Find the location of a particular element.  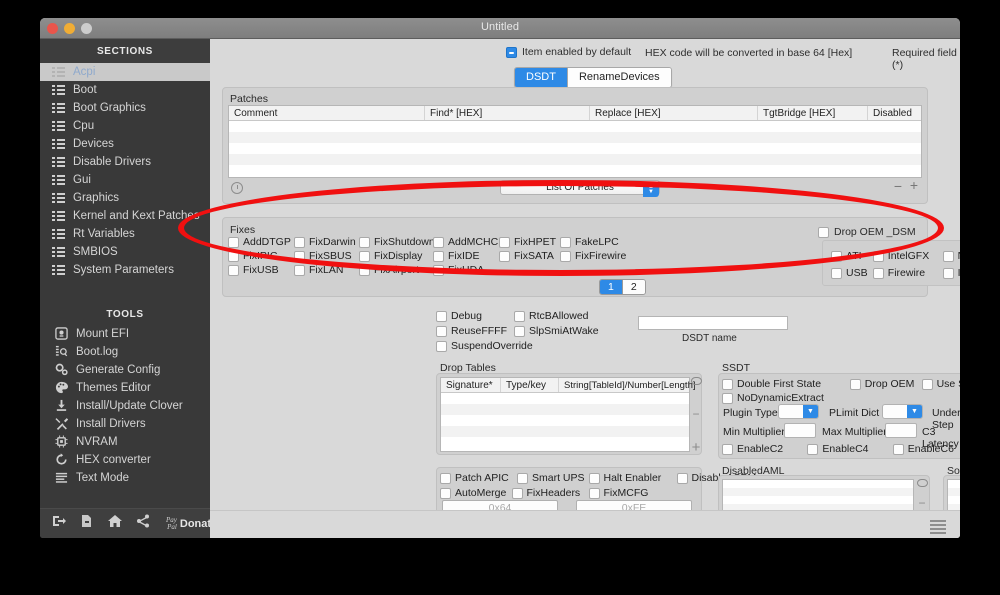

chevron-updown-icon: ▲ ▼ is located at coordinates (651, 189).